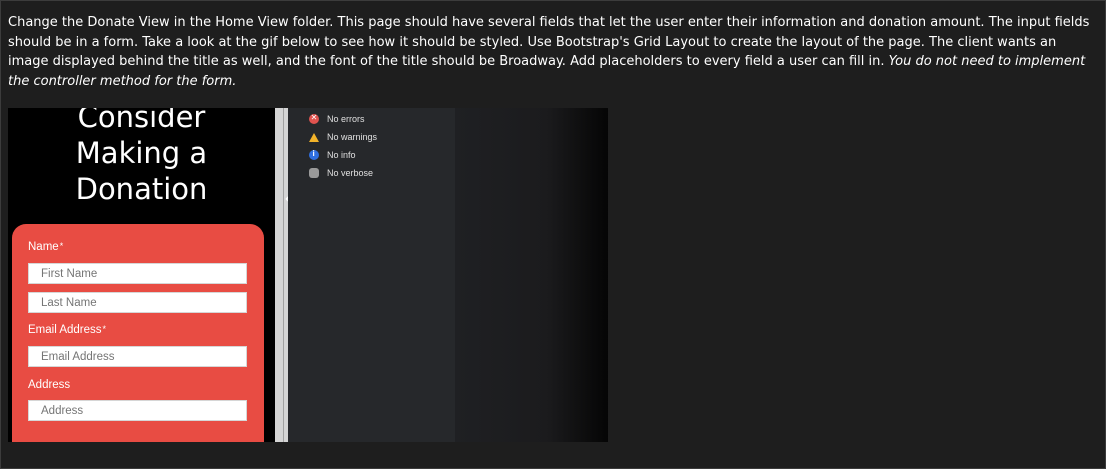 This screenshot has height=469, width=1106. I want to click on filter-info-label: No info, so click(341, 155).